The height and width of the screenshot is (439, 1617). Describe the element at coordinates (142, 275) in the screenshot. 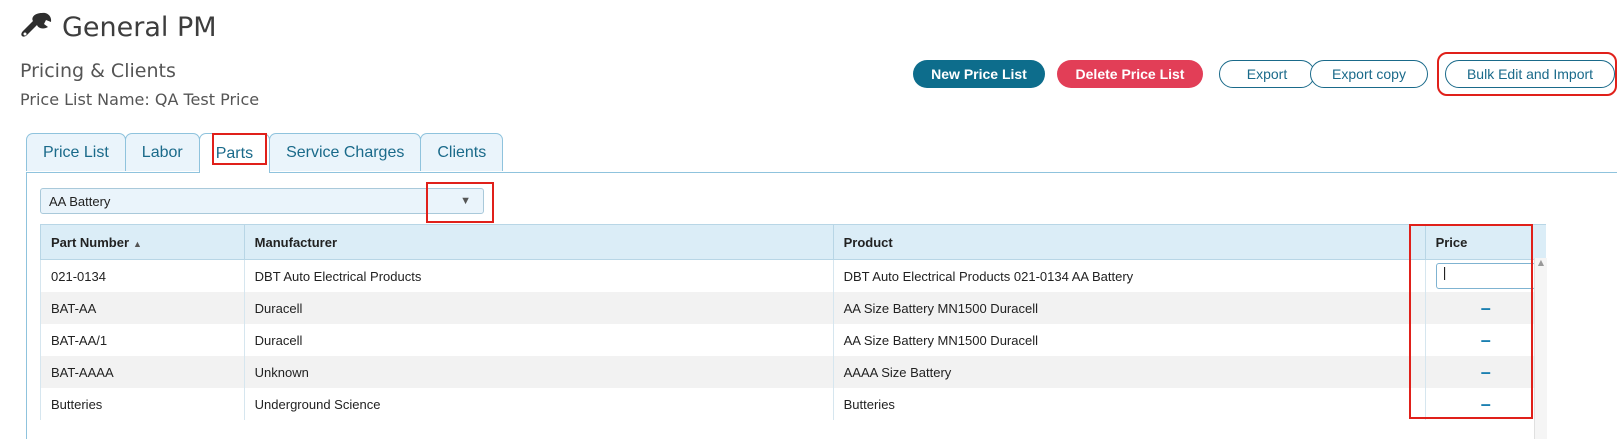

I see `part-number-cell: 021-0134` at that location.